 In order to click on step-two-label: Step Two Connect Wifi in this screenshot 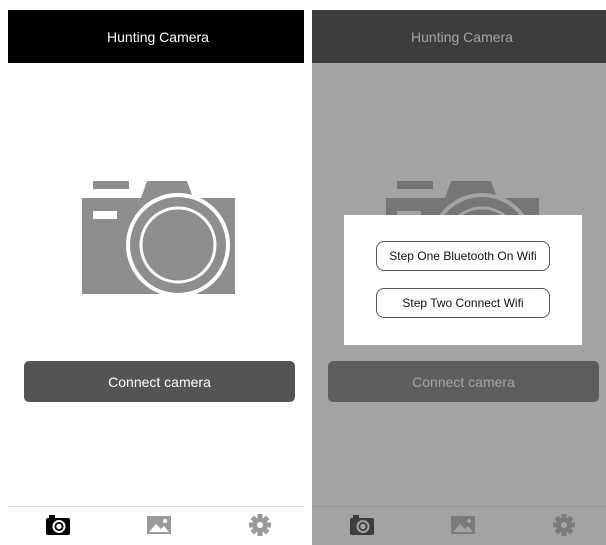, I will do `click(463, 303)`.